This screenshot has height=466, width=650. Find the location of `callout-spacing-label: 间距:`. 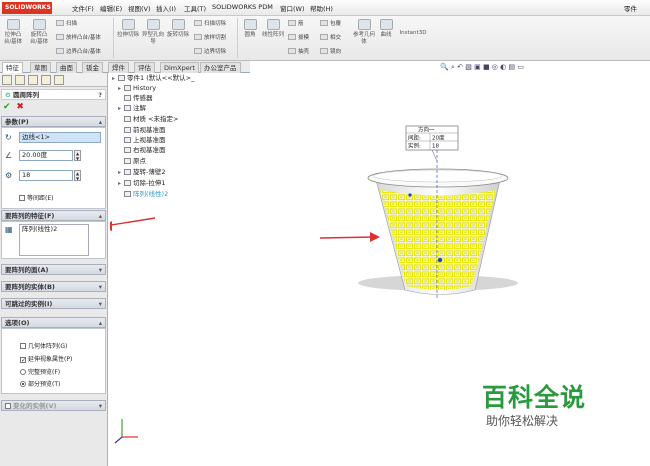

callout-spacing-label: 间距: is located at coordinates (414, 138).